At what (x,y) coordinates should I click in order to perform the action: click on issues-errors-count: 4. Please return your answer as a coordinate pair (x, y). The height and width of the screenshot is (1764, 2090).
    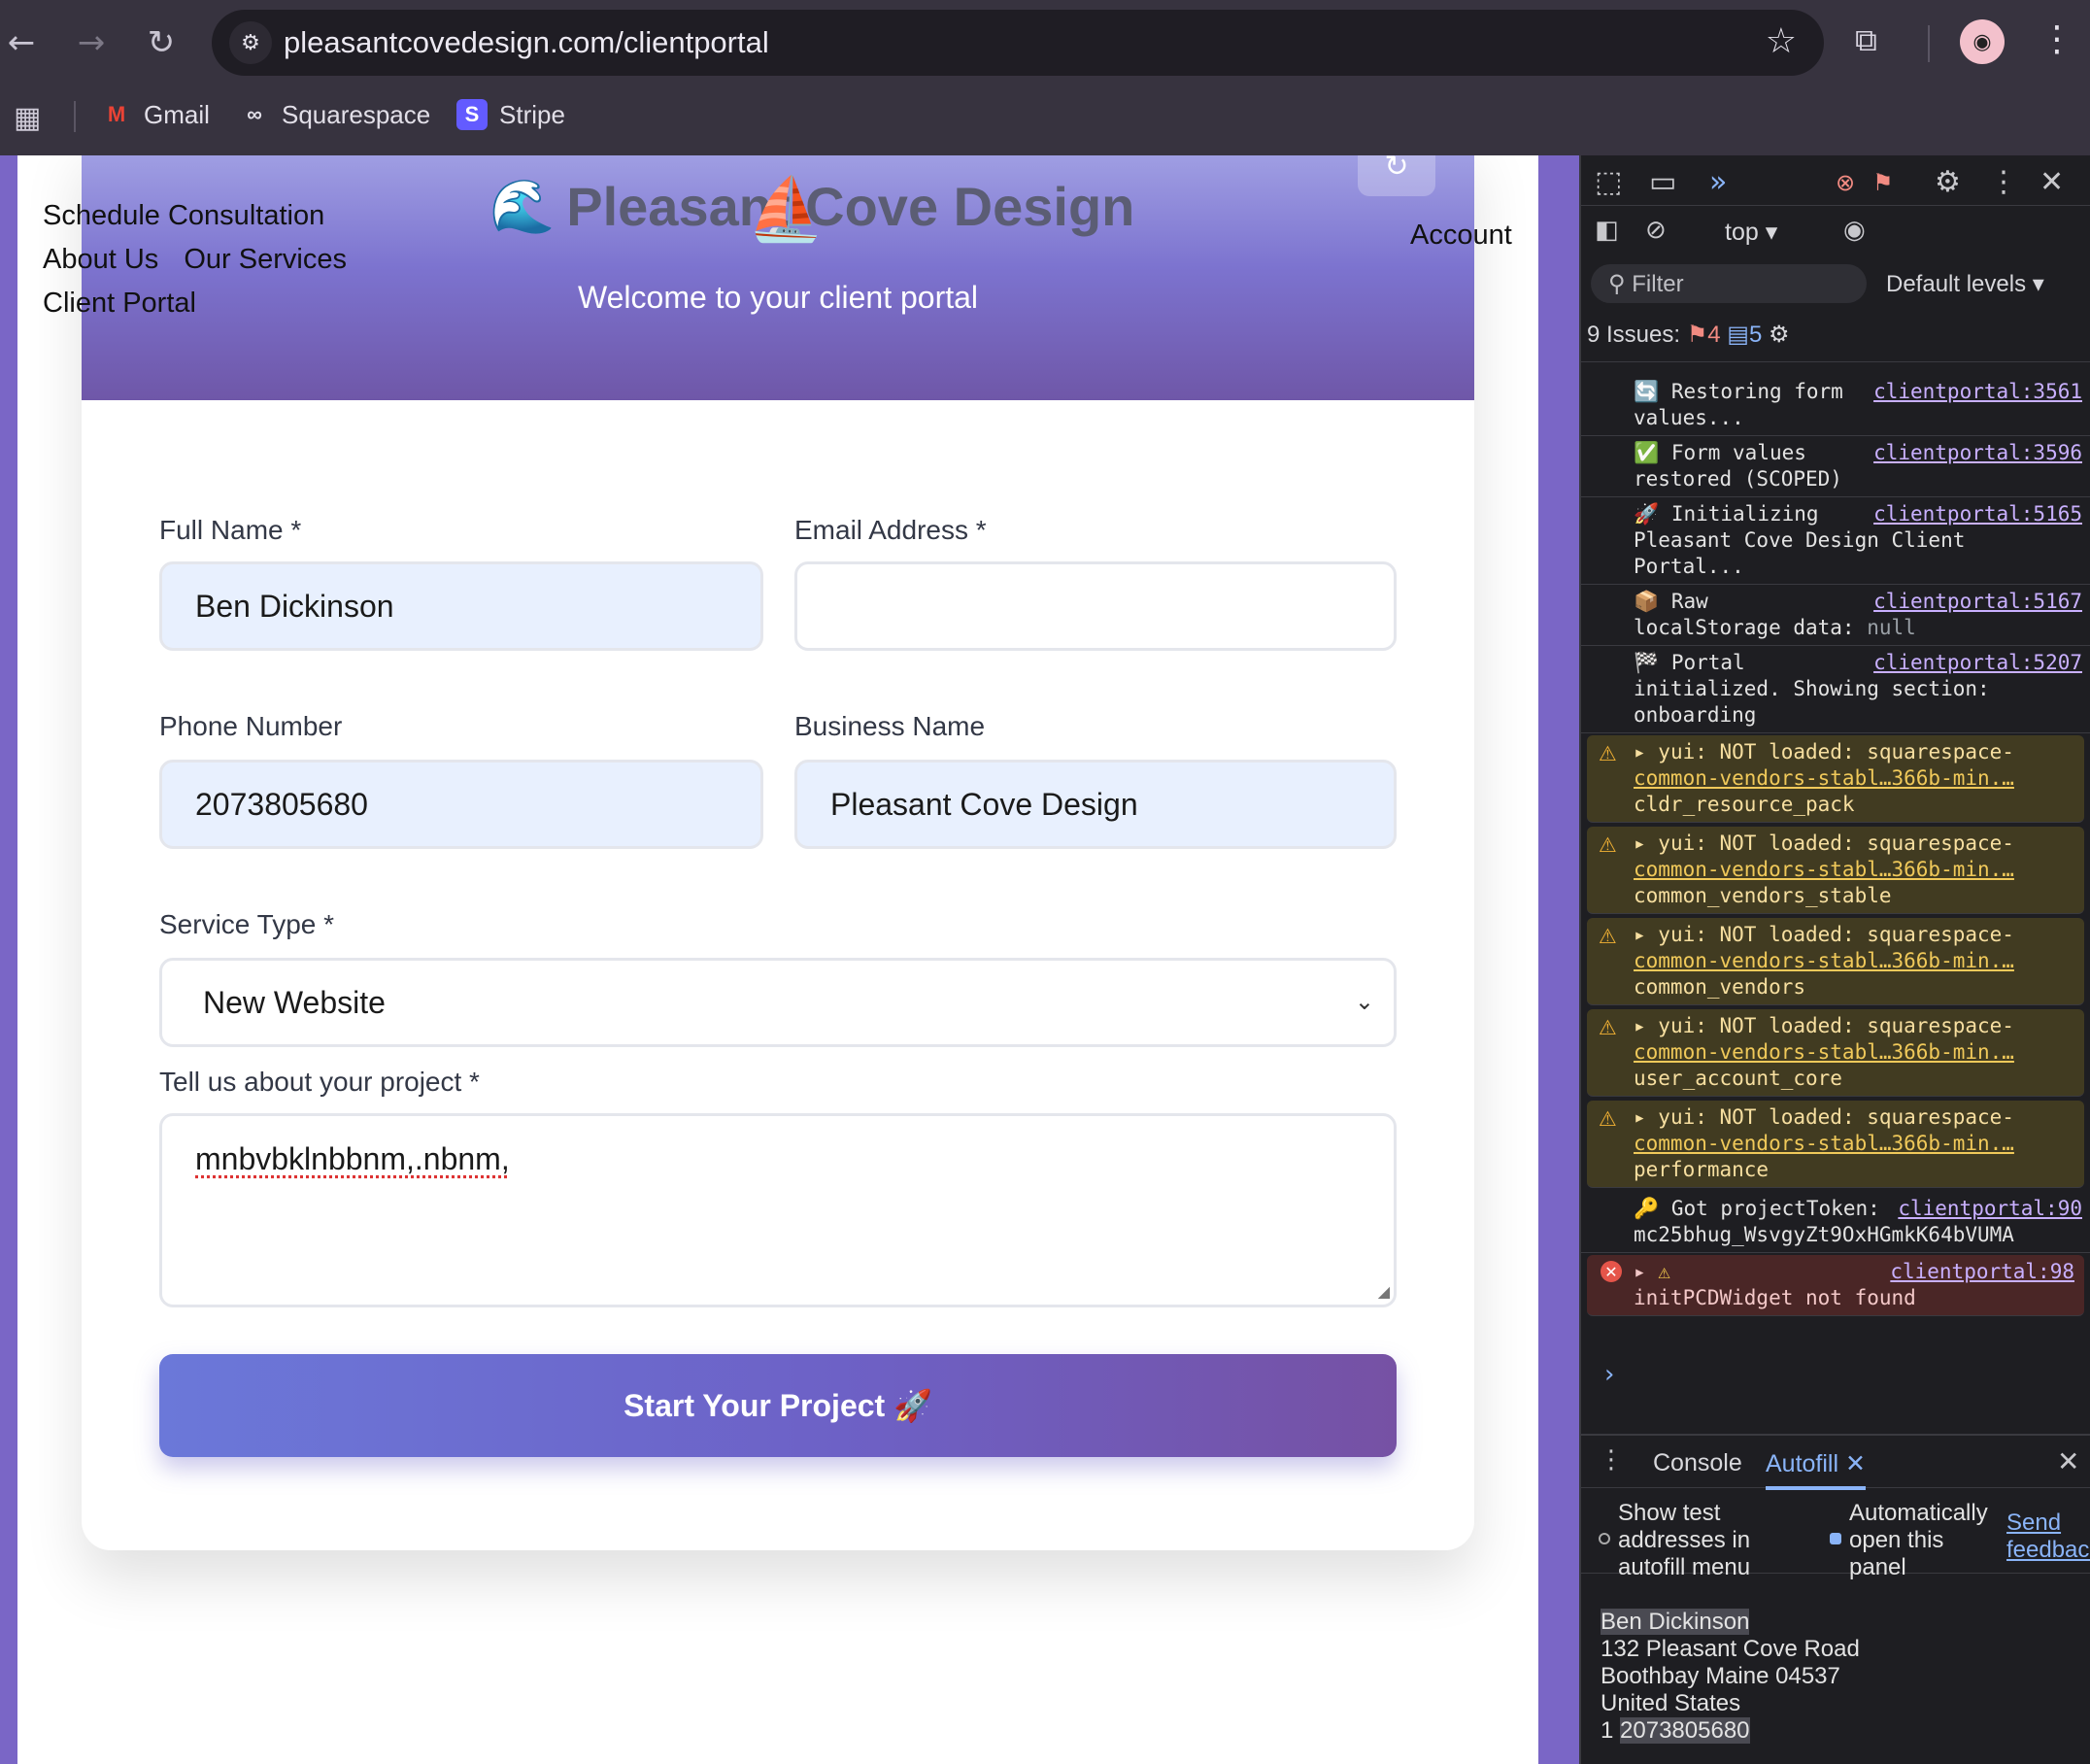
    Looking at the image, I should click on (1714, 335).